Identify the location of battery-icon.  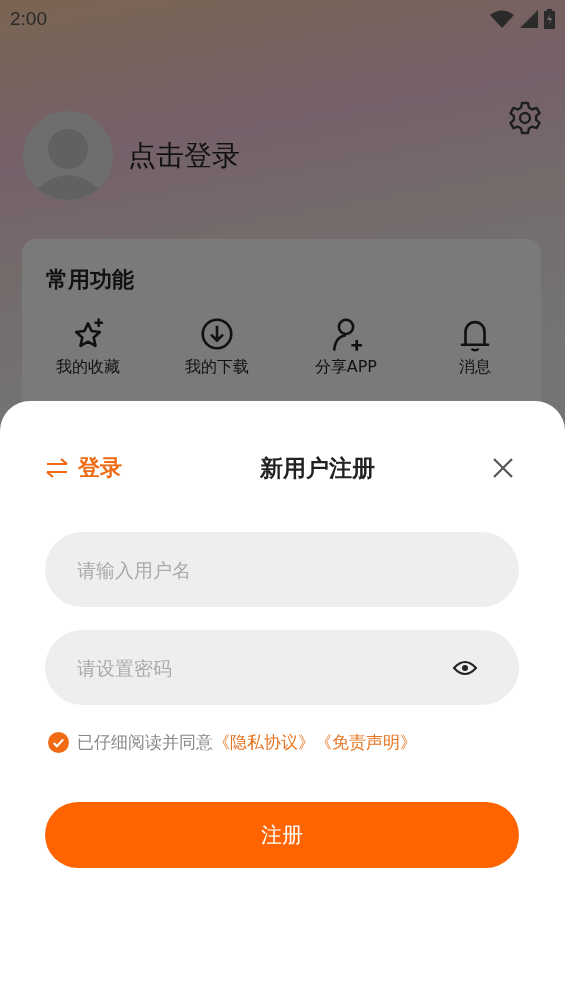
(549, 19).